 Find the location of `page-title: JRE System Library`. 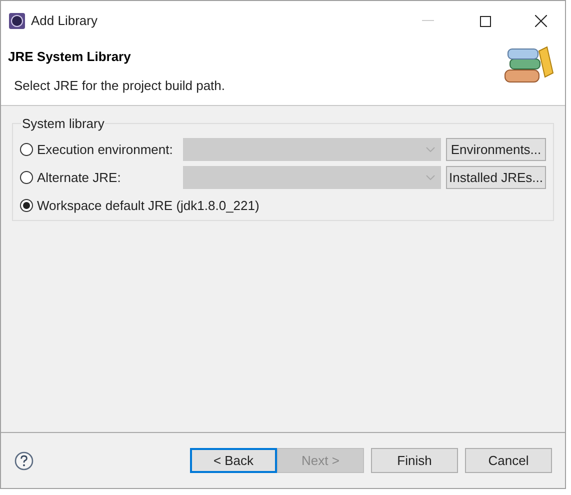

page-title: JRE System Library is located at coordinates (70, 57).